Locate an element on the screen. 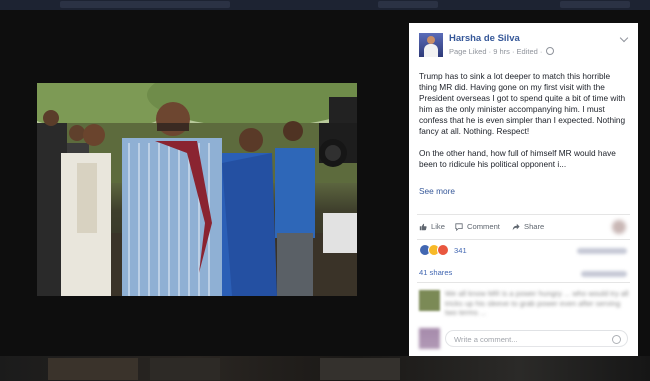 This screenshot has width=650, height=381. blurred-nav-right is located at coordinates (595, 4).